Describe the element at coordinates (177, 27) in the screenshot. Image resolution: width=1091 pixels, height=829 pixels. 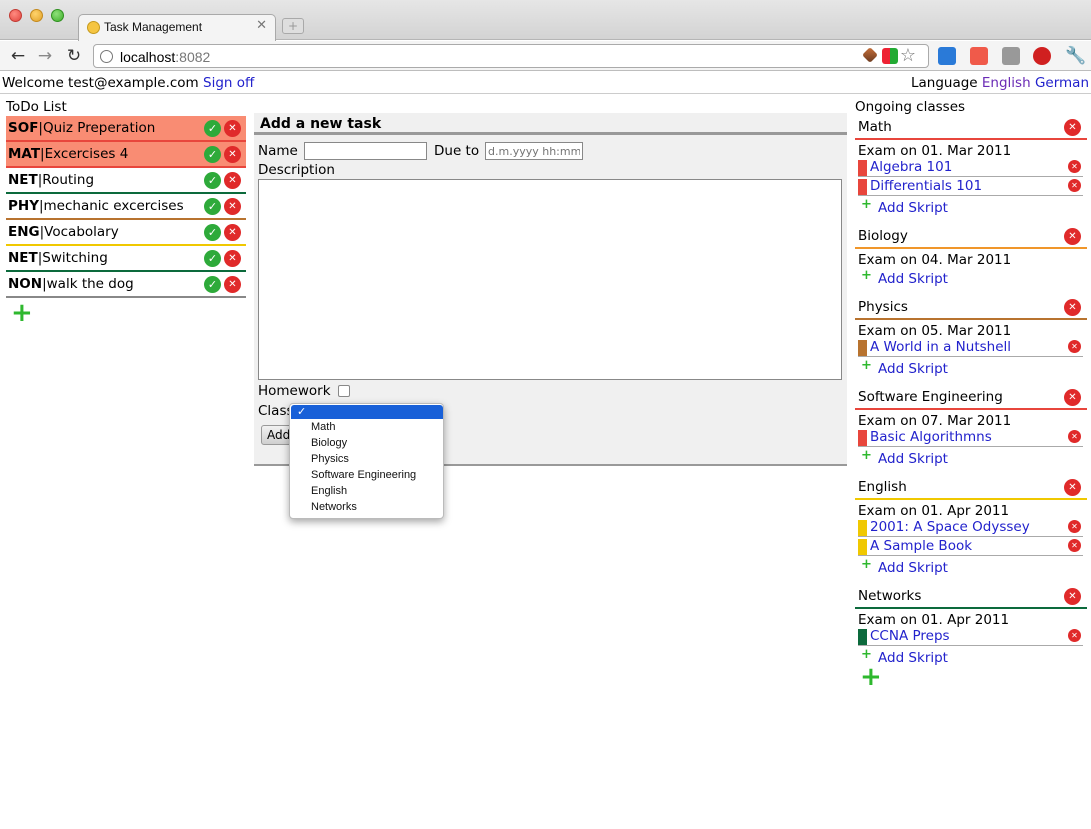
I see `browser-tab: Task Management ✕` at that location.